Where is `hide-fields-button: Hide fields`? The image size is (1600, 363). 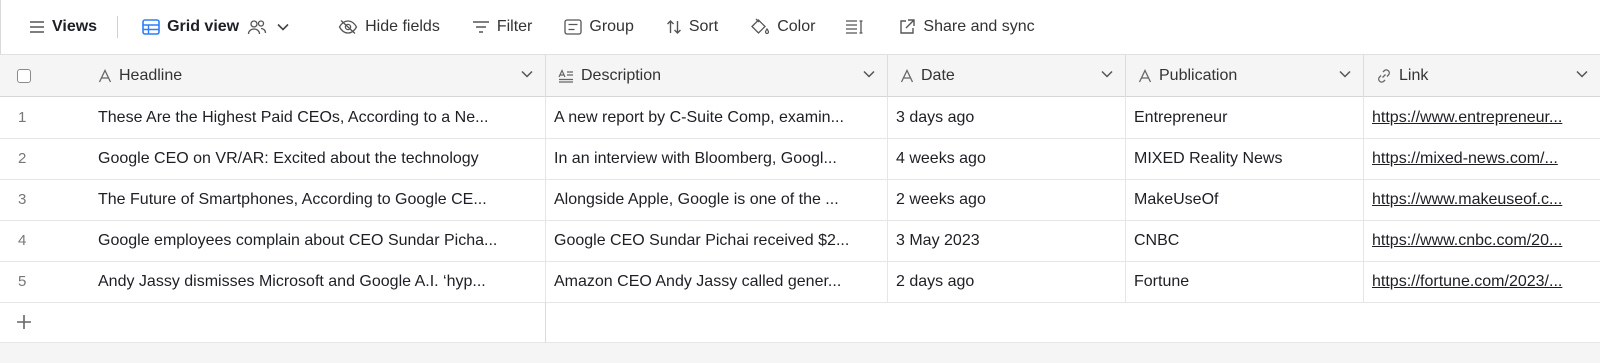
hide-fields-button: Hide fields is located at coordinates (389, 27).